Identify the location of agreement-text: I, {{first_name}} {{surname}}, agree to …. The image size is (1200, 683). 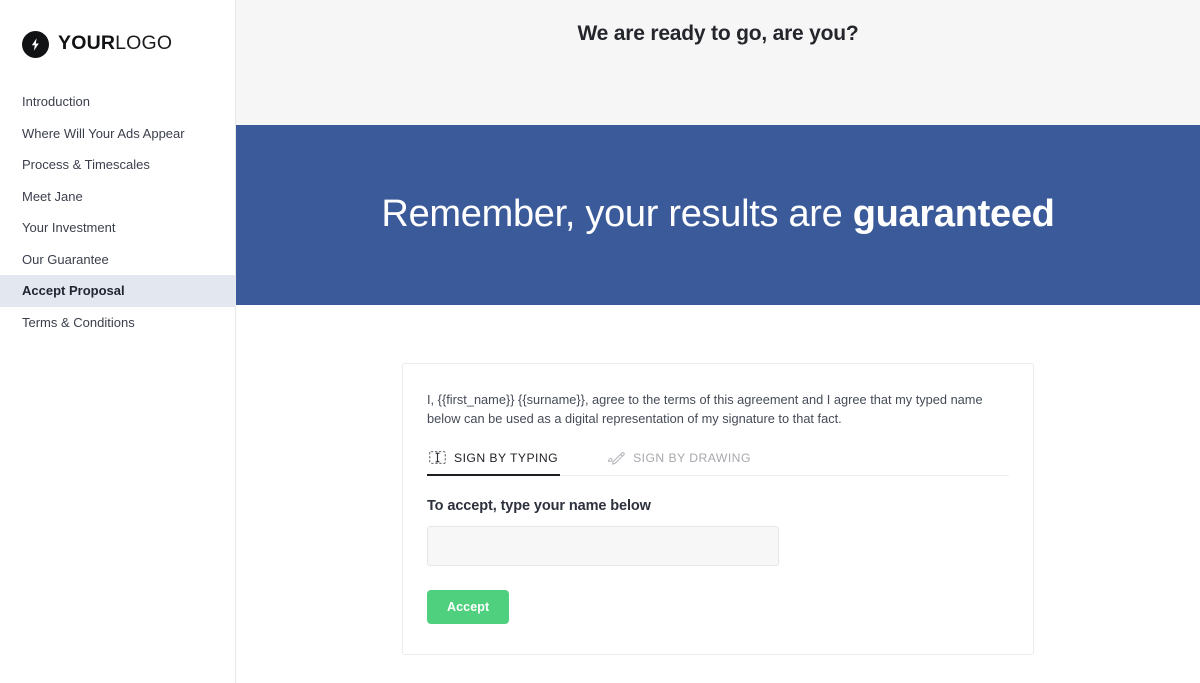
(705, 409).